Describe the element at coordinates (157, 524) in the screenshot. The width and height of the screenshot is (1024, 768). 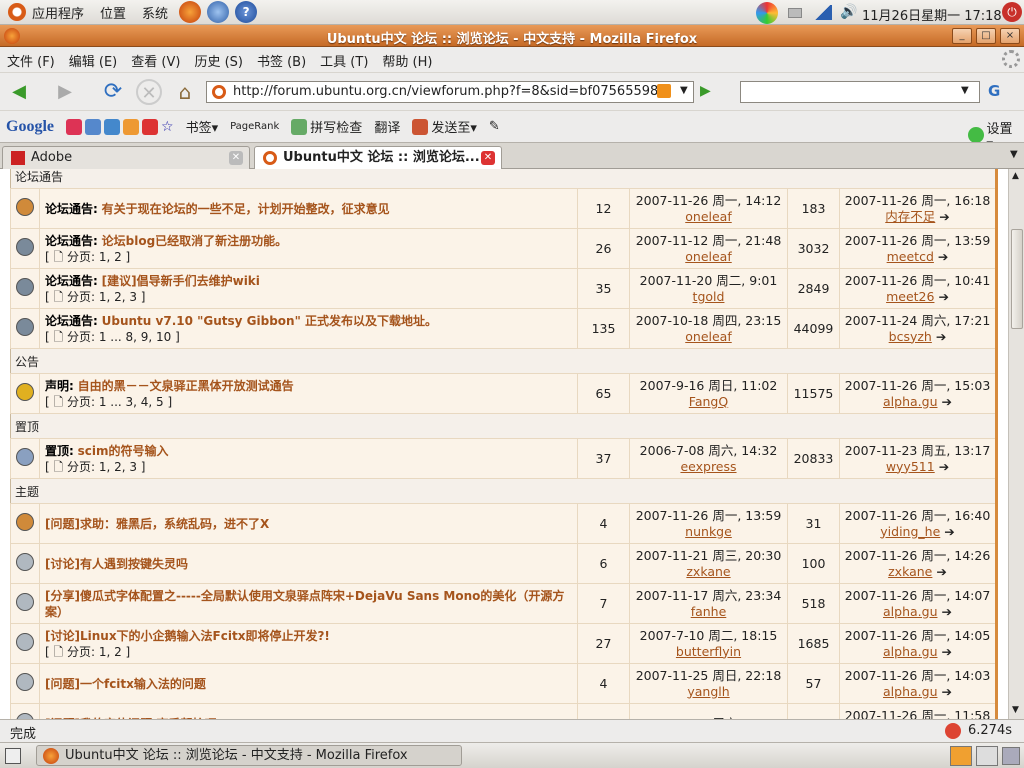
I see `topic-title-link: [问题]求助：雅黑后，系统乱码，进不了X` at that location.